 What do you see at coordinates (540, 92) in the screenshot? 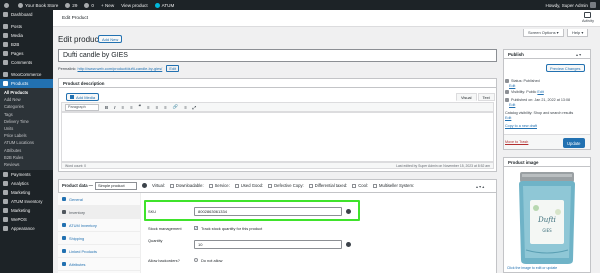
I see `visibility-edit-link: Edit` at bounding box center [540, 92].